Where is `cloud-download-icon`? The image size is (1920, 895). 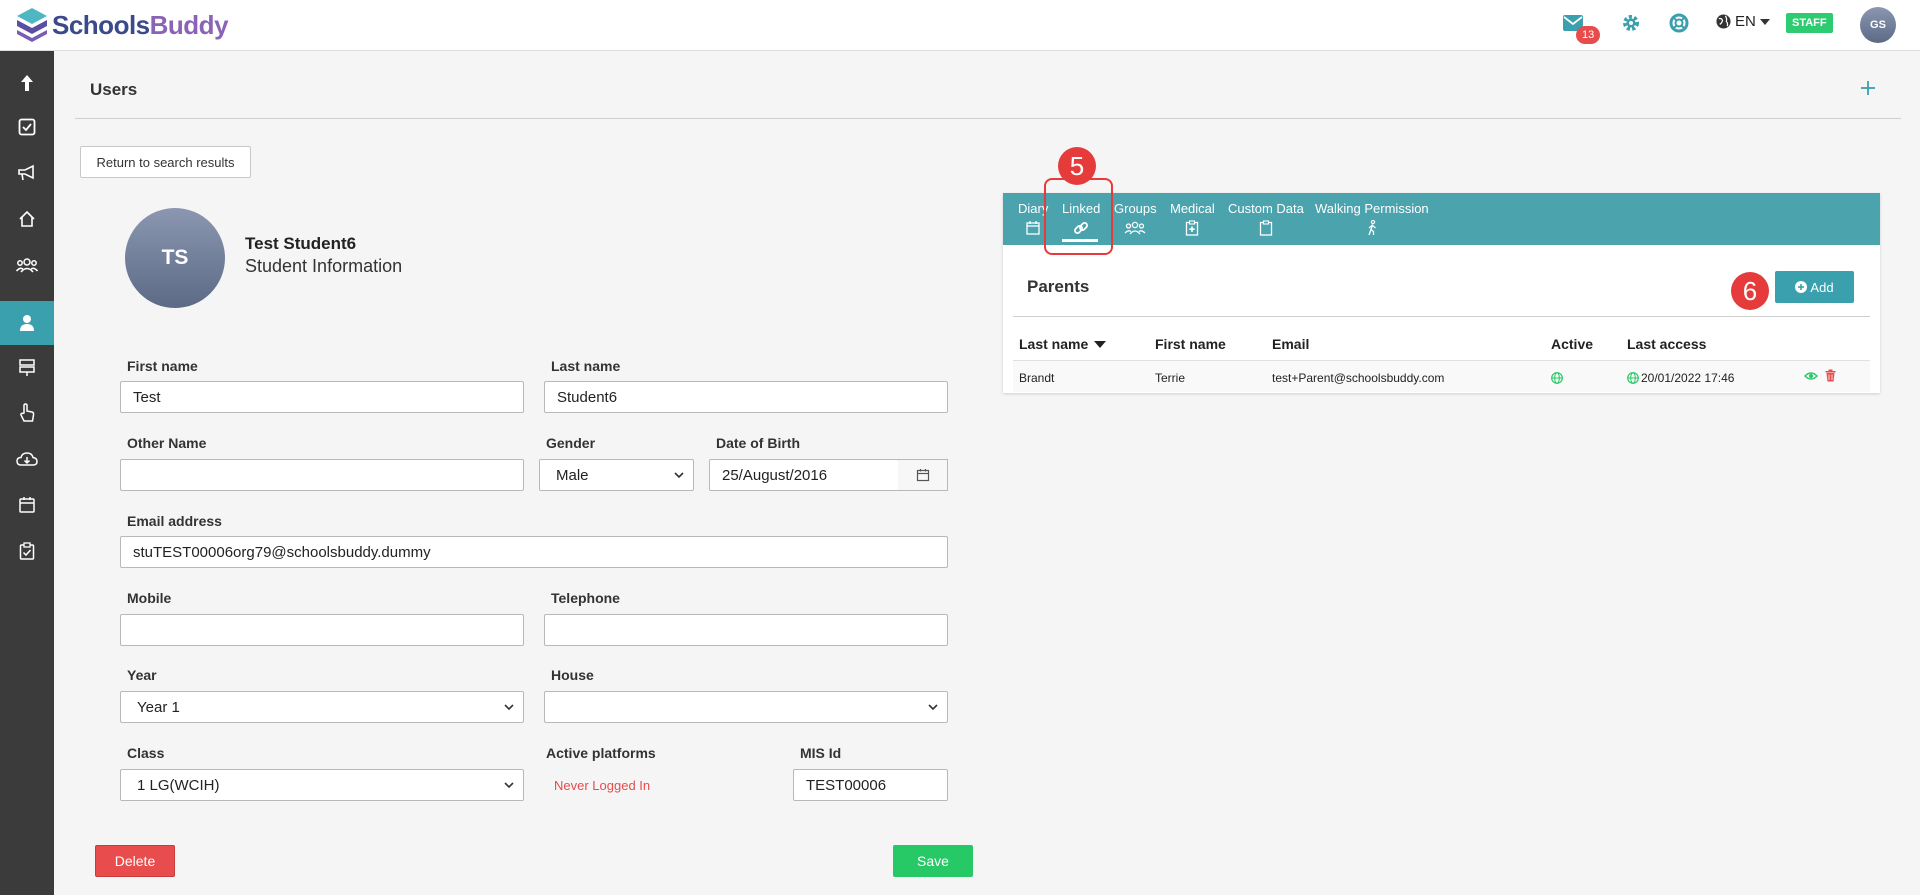
cloud-download-icon is located at coordinates (27, 459).